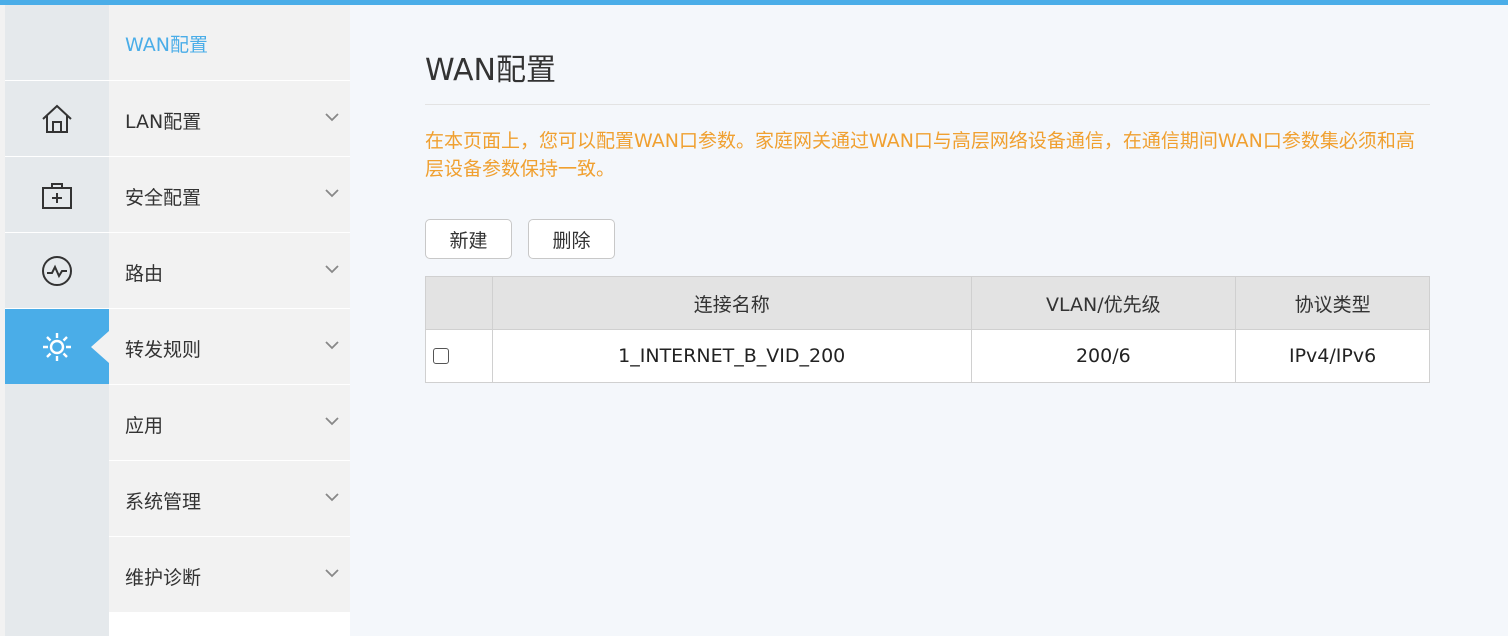 Image resolution: width=1508 pixels, height=636 pixels. Describe the element at coordinates (57, 320) in the screenshot. I see `icon-sidebar` at that location.